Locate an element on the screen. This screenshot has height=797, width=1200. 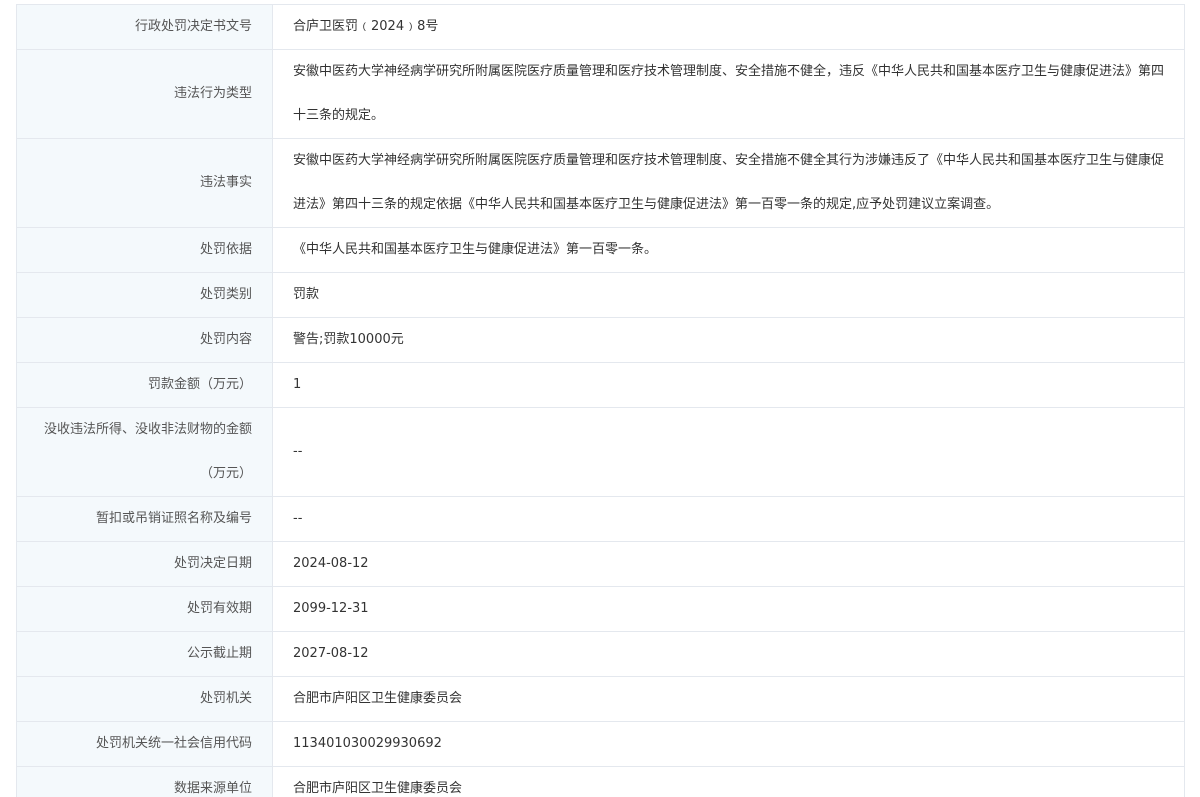
row-value-penalty-authority: 合肥市庐阳区卫生健康委员会 is located at coordinates (728, 699).